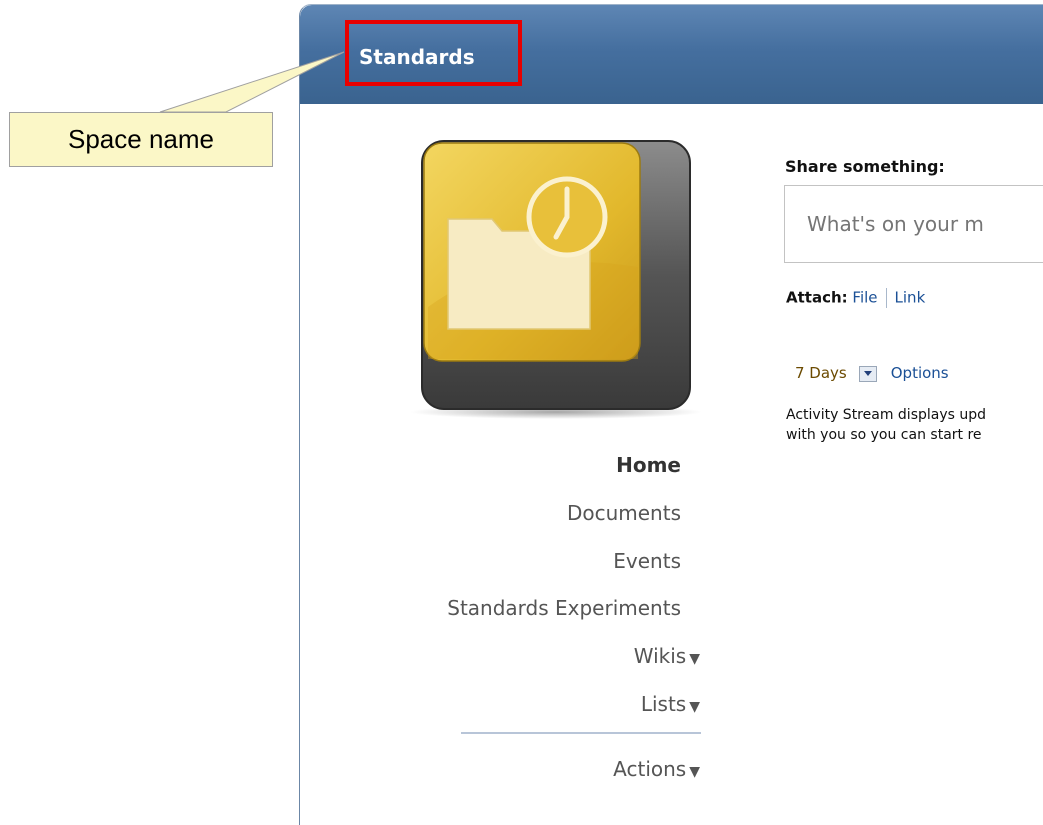 The image size is (1043, 825). I want to click on nav-item-label: Events, so click(647, 561).